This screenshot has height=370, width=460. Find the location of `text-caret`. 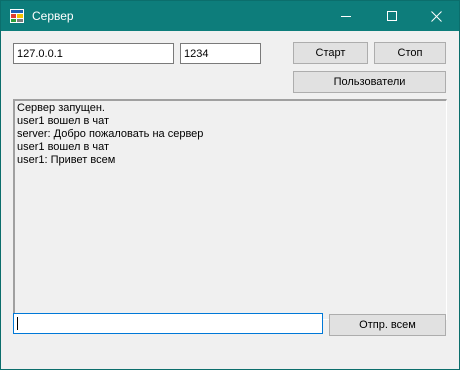

text-caret is located at coordinates (17, 323).